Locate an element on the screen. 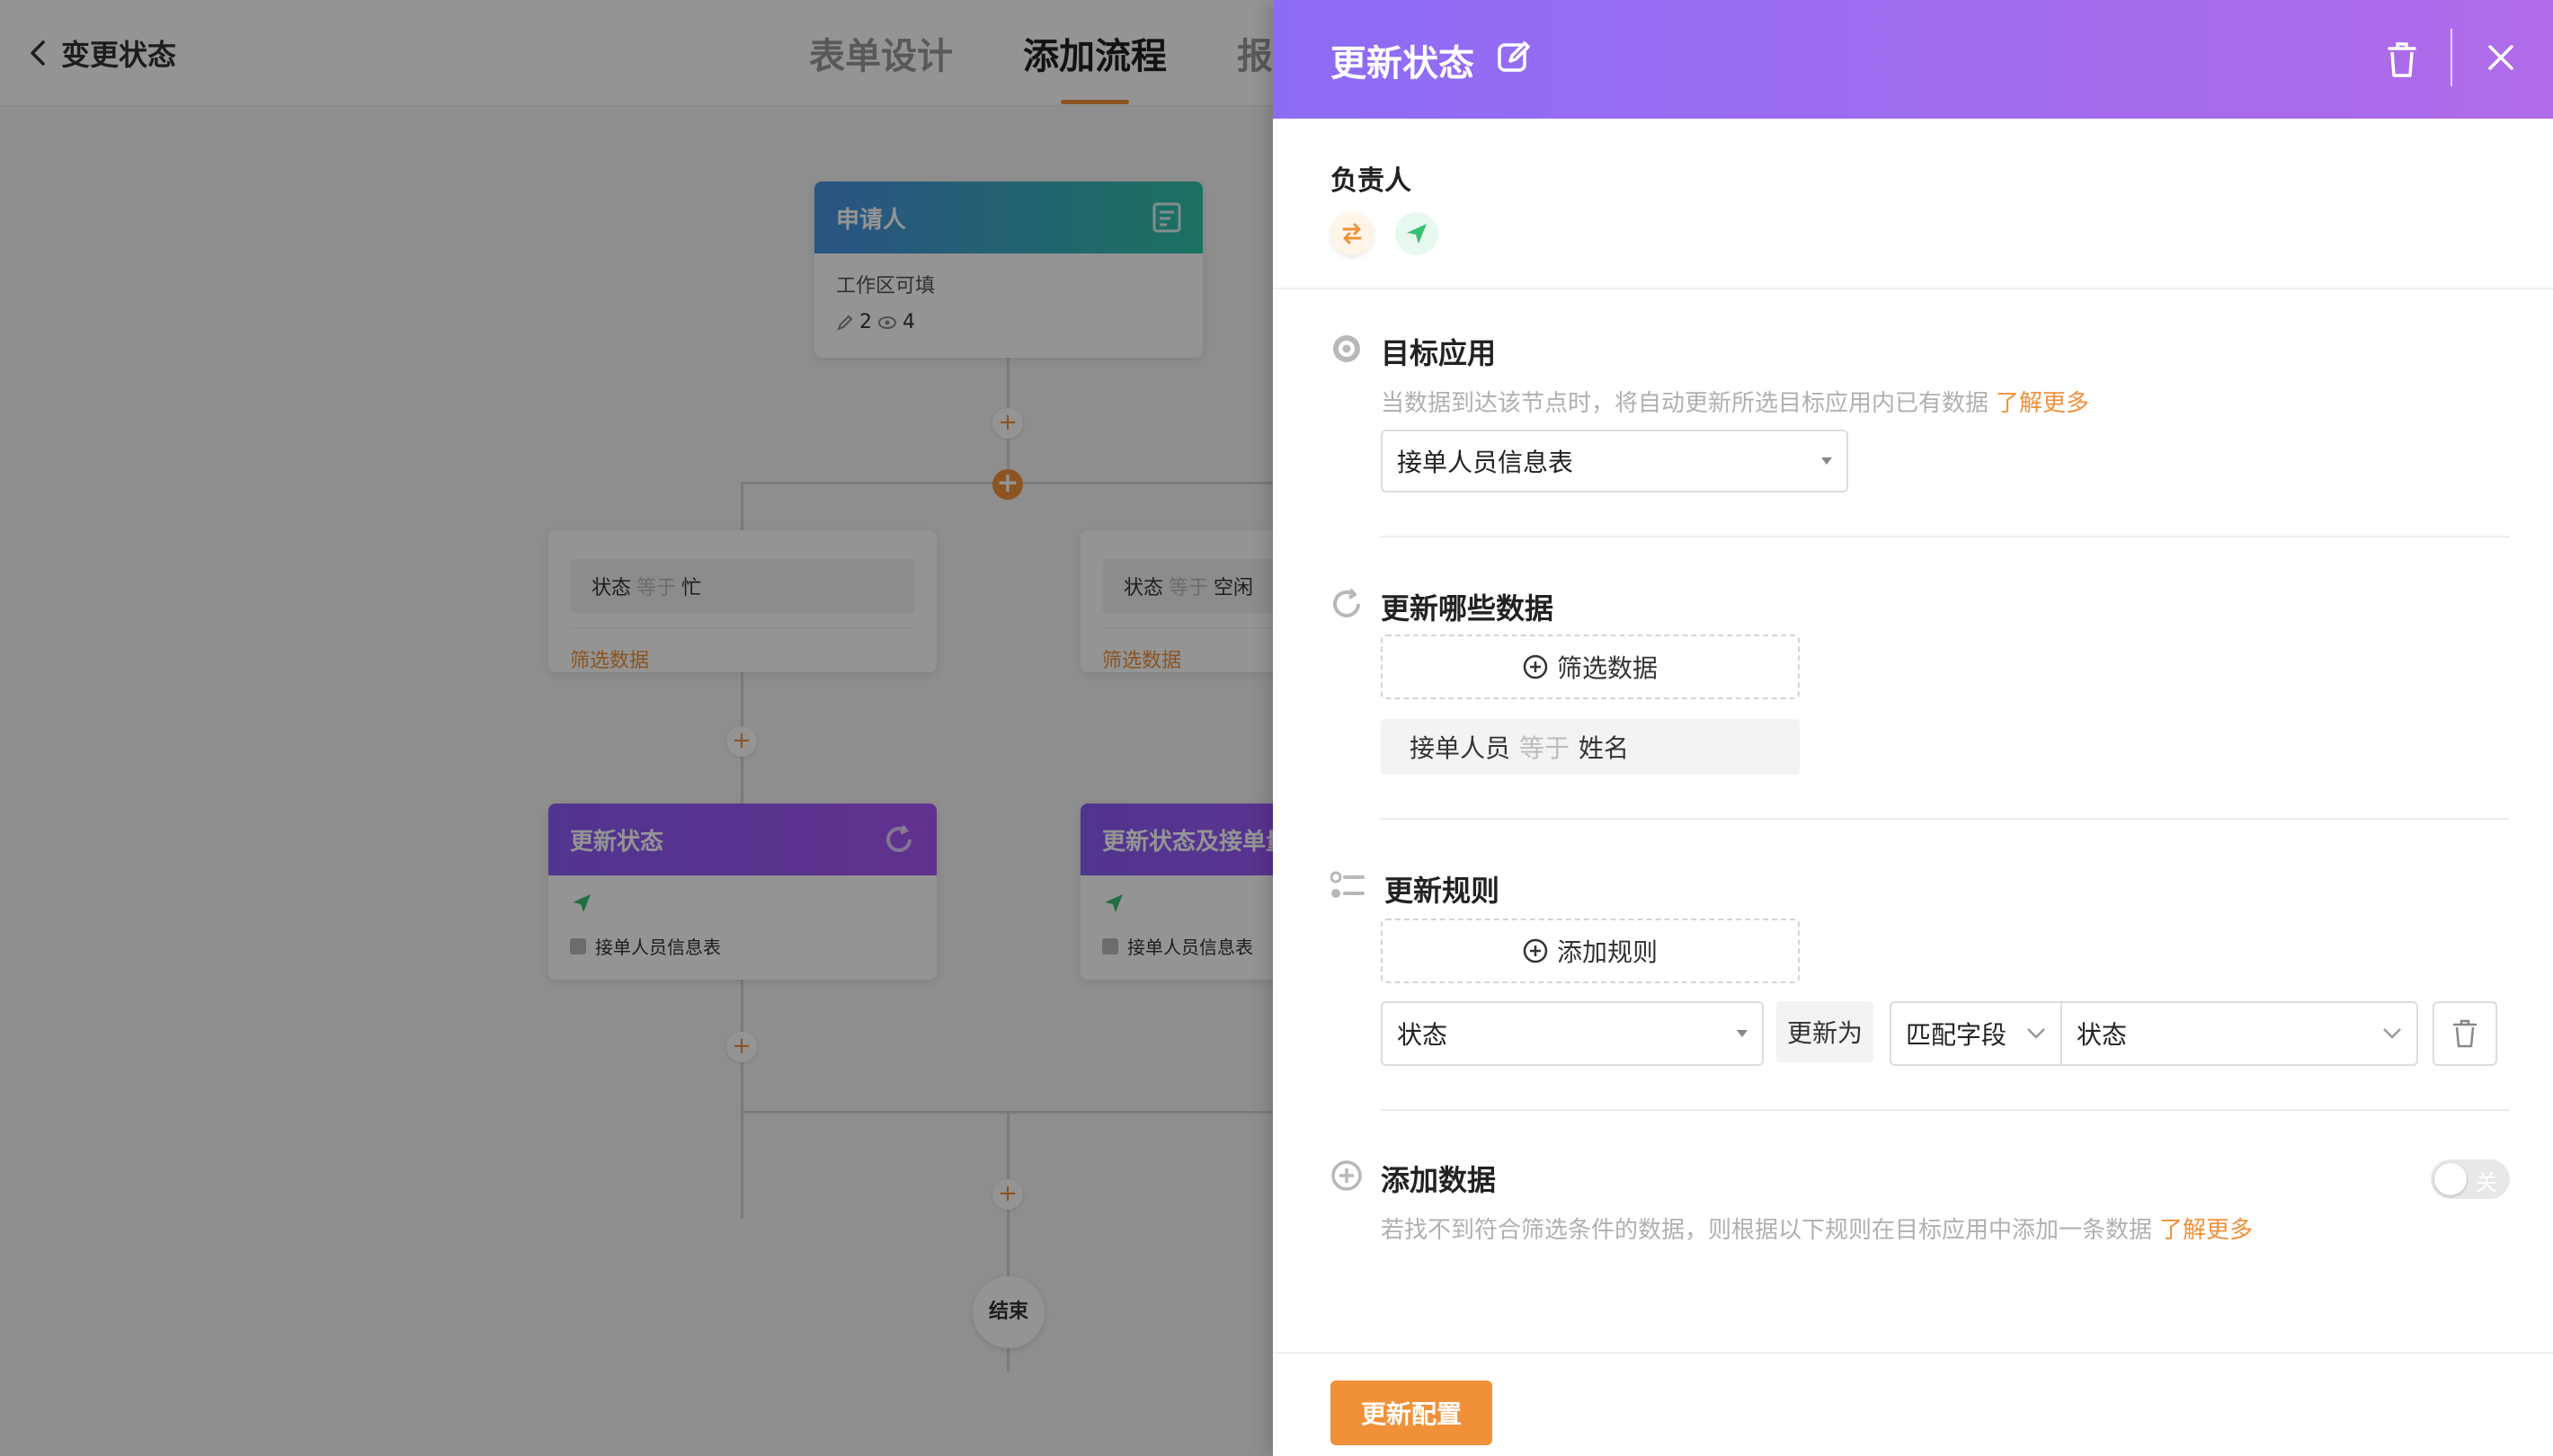  filter-data-button: 筛选数据 is located at coordinates (1590, 667).